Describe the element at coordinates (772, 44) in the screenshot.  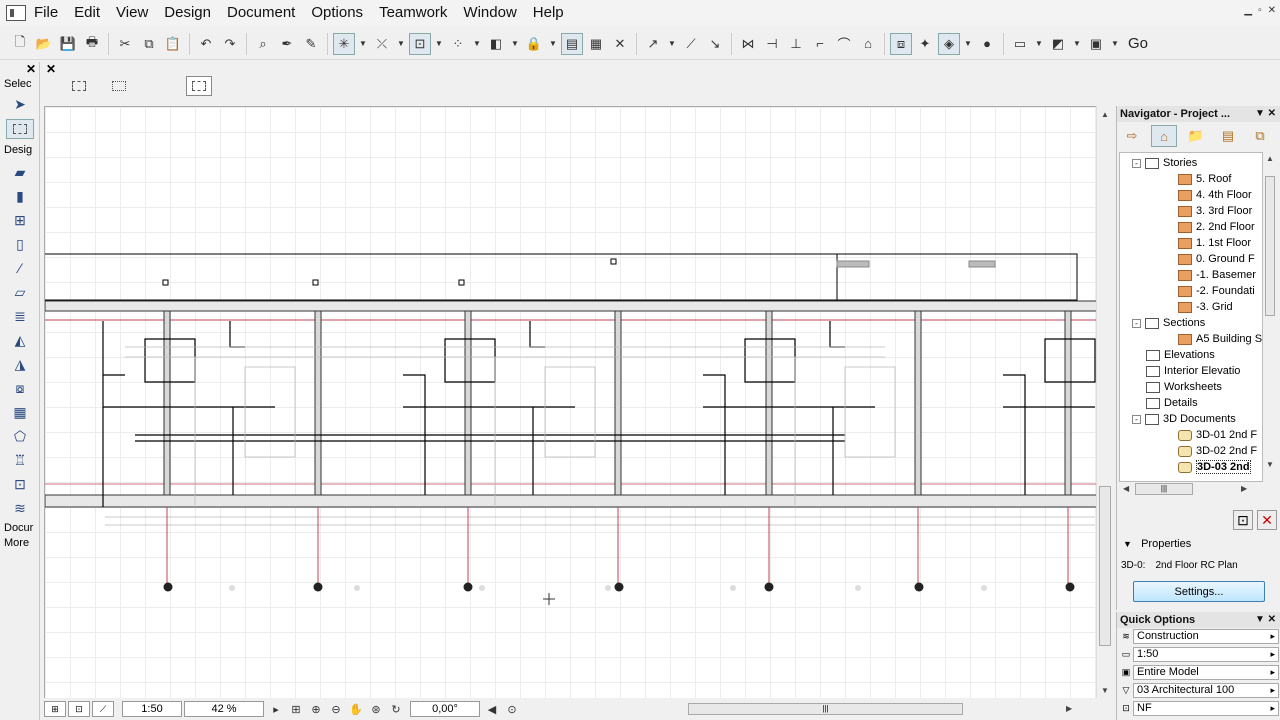
I see `adjust-icon: ⊣` at that location.